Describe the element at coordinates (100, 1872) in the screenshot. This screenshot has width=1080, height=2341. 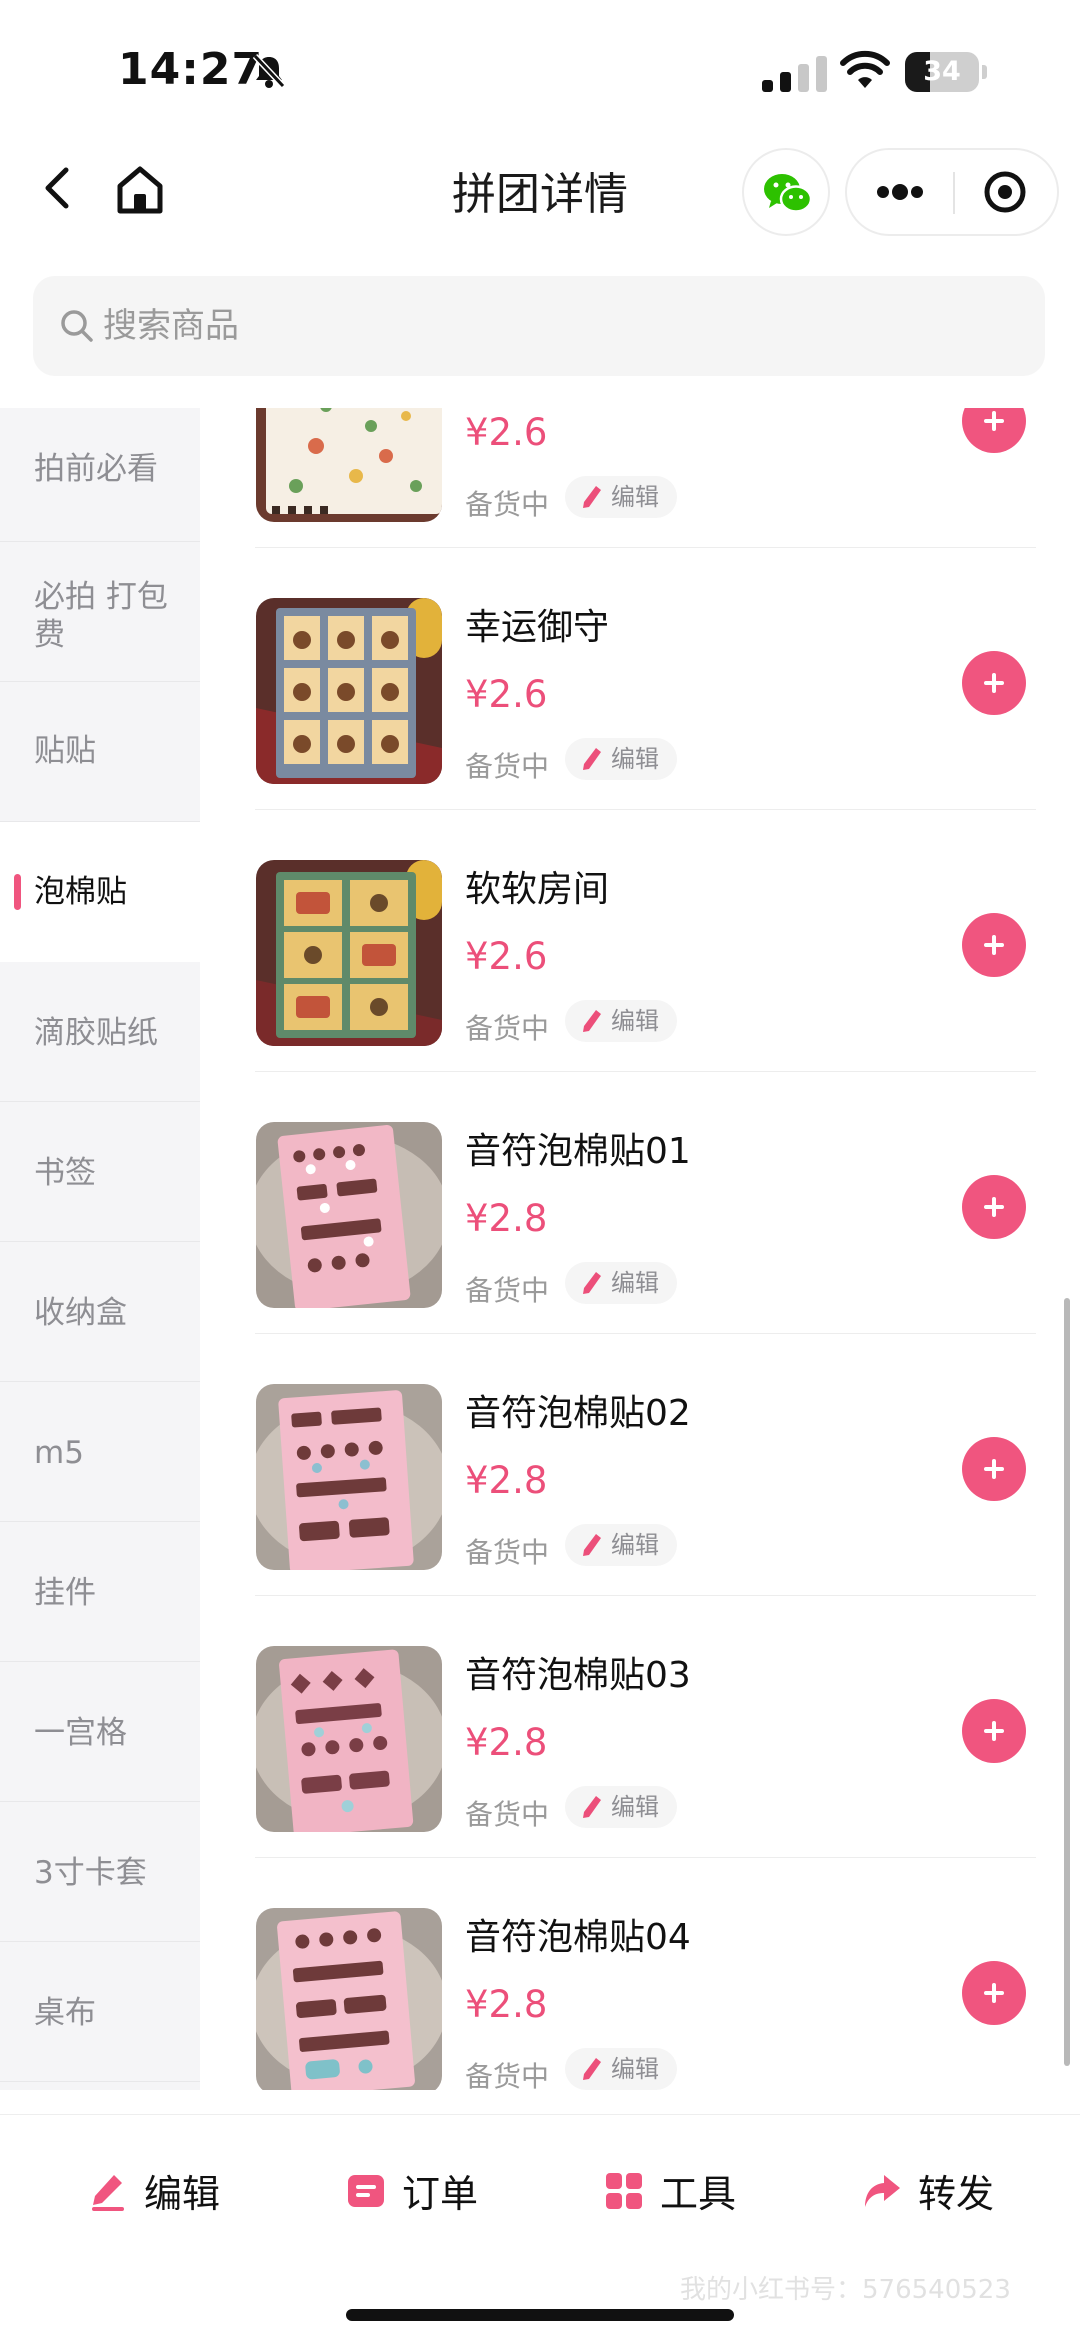
I see `sidebar-item-card-sleeve: 3寸卡套` at that location.